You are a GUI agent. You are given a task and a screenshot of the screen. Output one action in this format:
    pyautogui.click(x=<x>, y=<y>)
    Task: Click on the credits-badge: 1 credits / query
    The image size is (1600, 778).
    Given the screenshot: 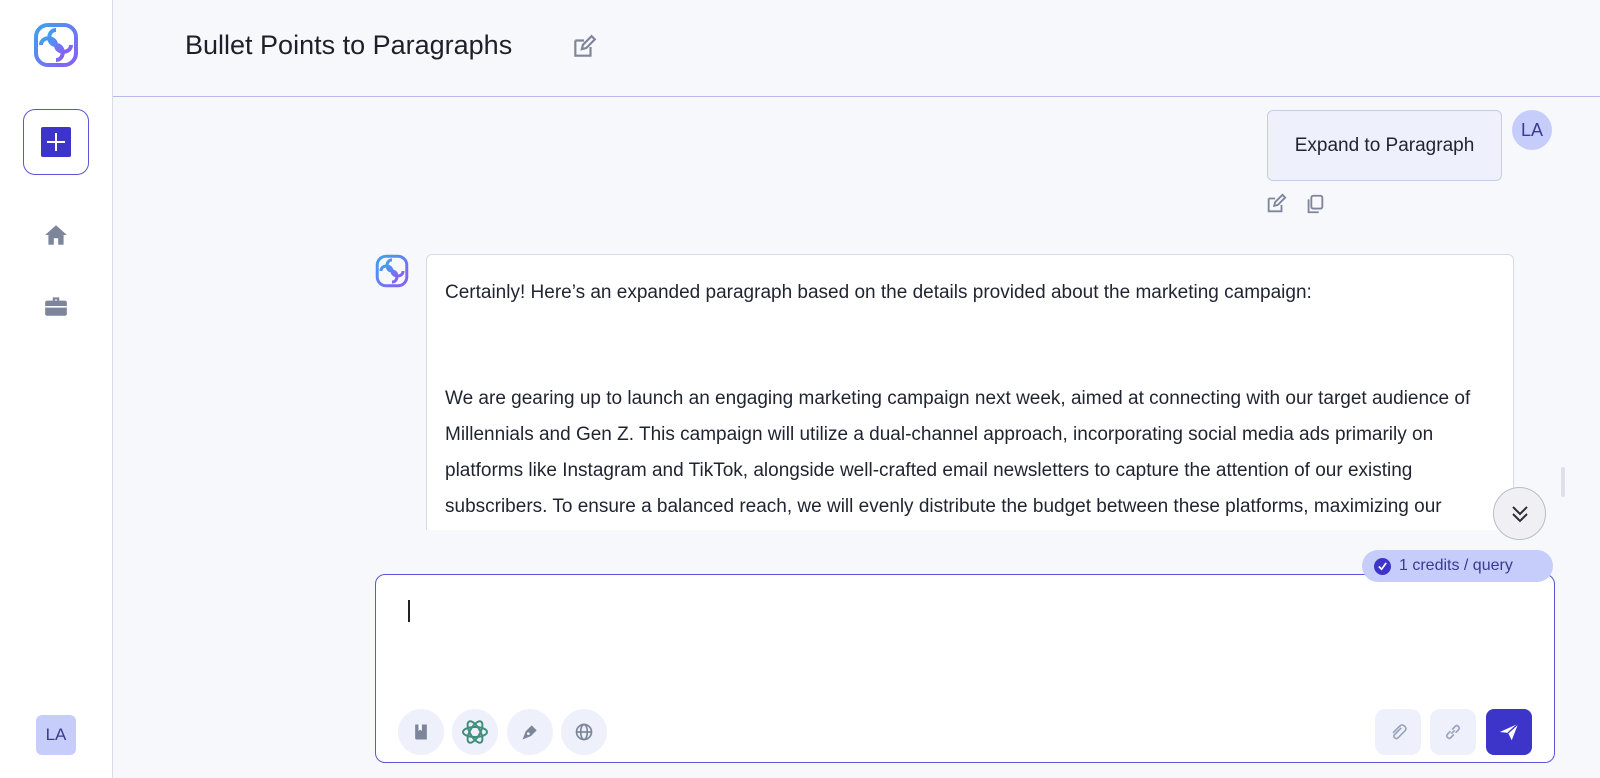 What is the action you would take?
    pyautogui.click(x=1457, y=566)
    